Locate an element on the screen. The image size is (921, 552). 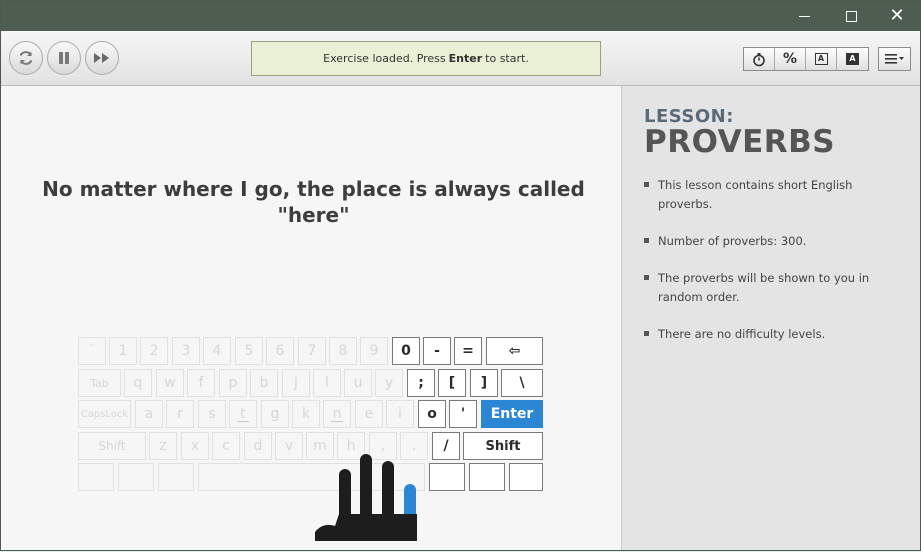
key-x: x is located at coordinates (195, 446).